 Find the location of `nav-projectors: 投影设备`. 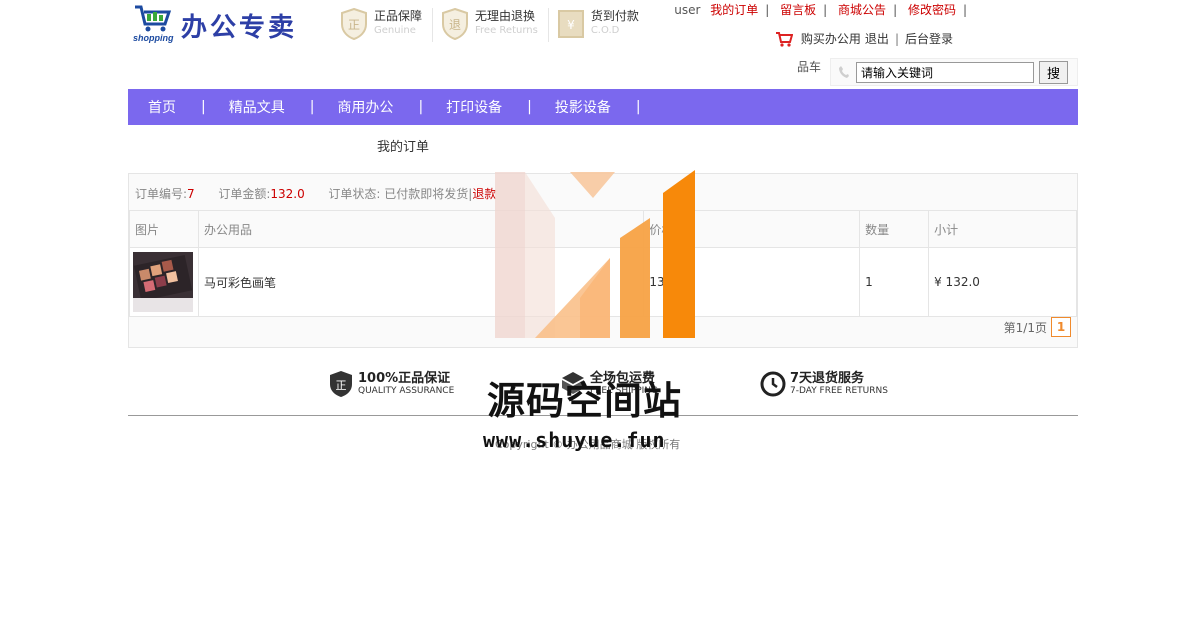

nav-projectors: 投影设备 is located at coordinates (583, 107).